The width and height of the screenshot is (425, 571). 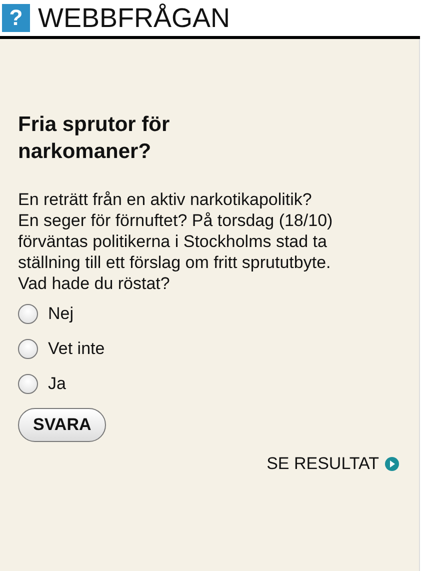 What do you see at coordinates (322, 464) in the screenshot?
I see `results-link: SE RESULTAT` at bounding box center [322, 464].